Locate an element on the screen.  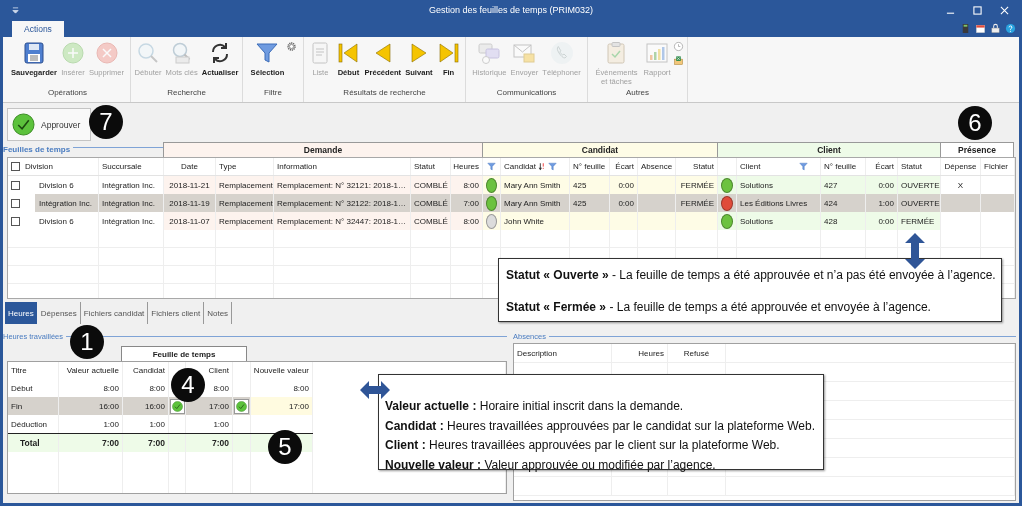
table-row: Fin 16:00 16:00 17:00 17:00 is located at coordinates (160, 406).